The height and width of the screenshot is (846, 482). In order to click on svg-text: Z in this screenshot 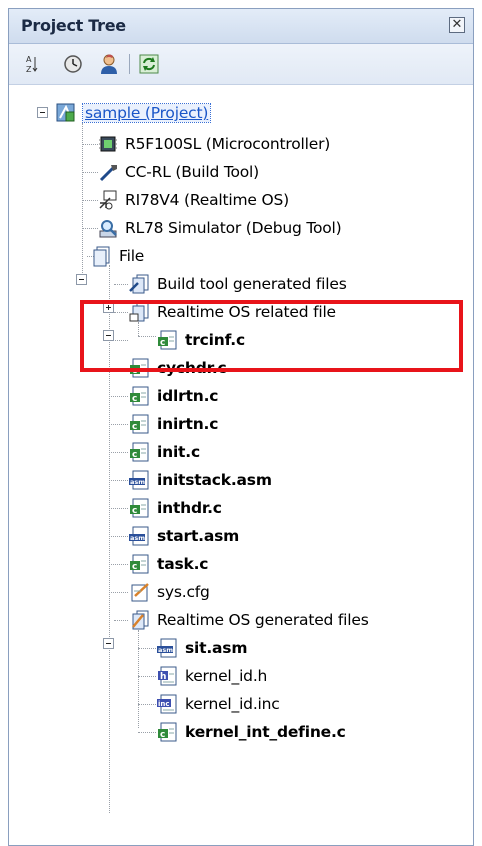, I will do `click(29, 69)`.